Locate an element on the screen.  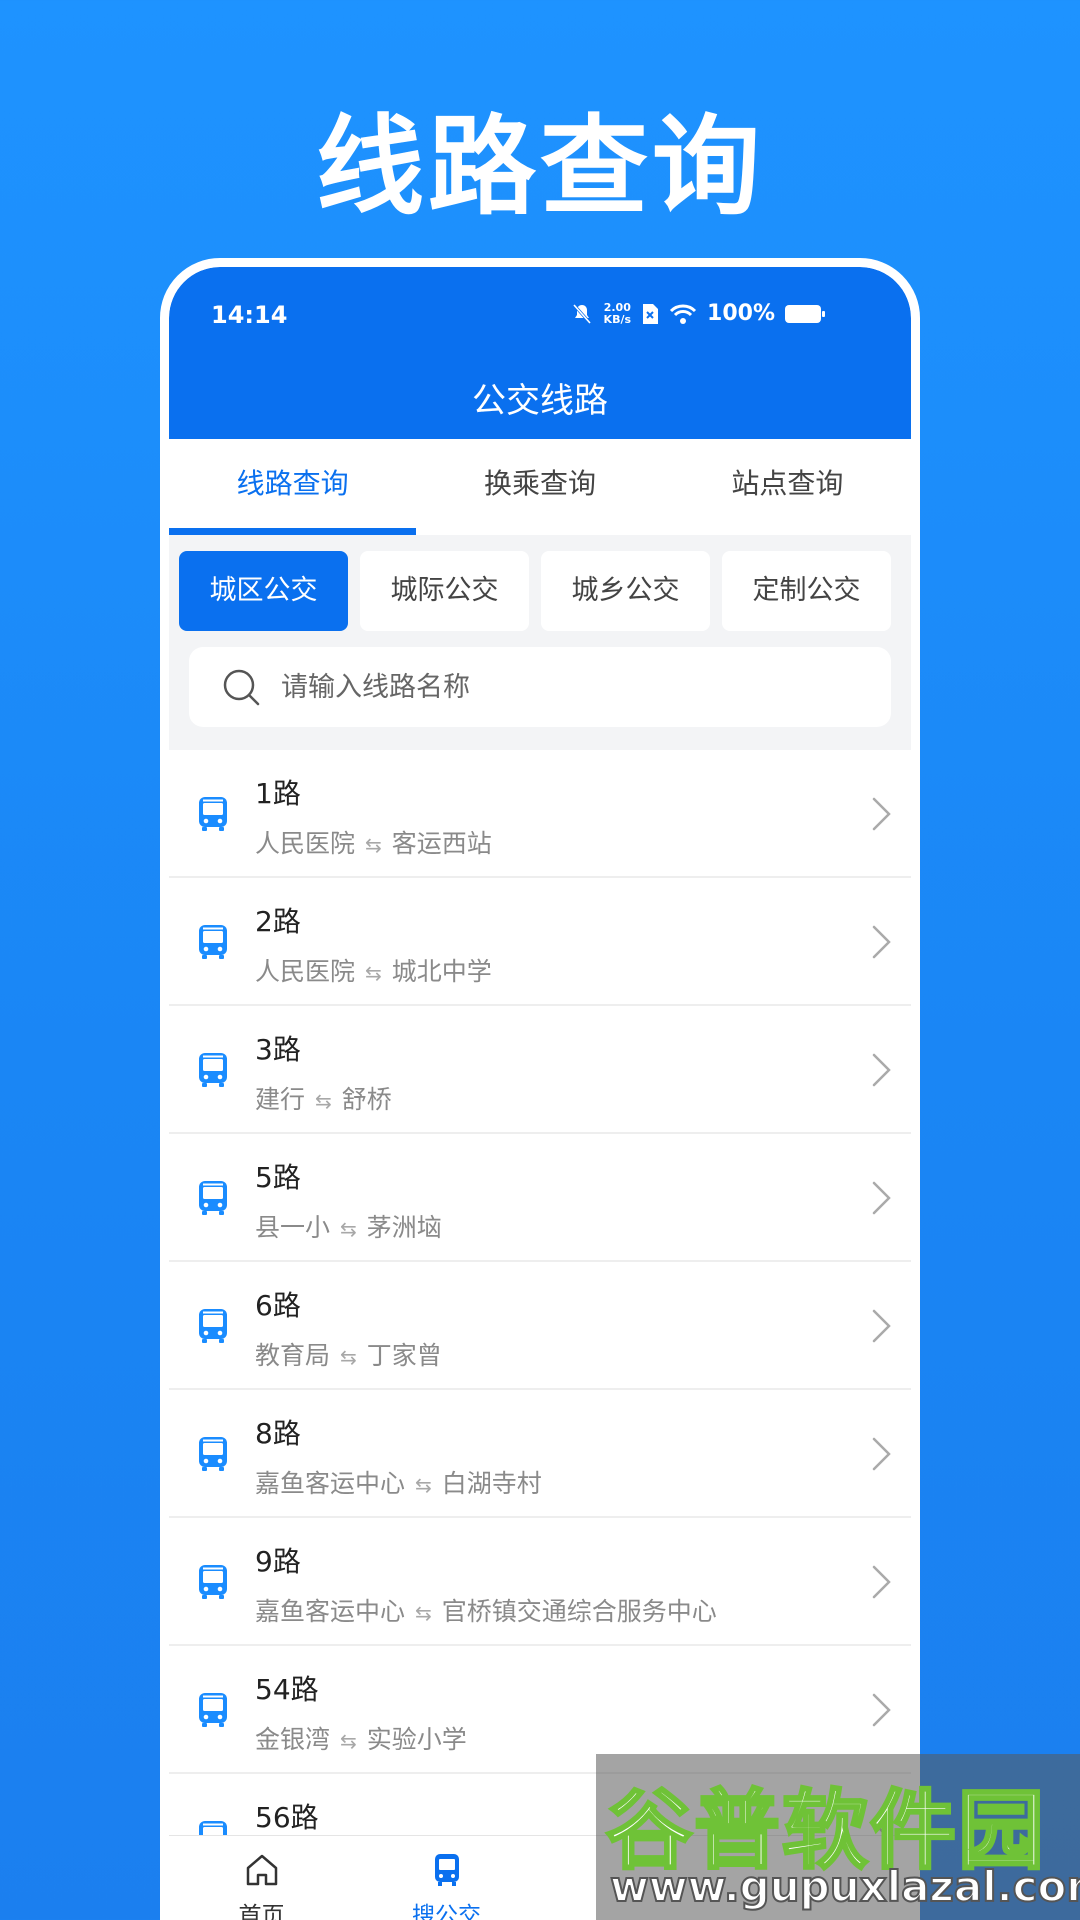
tab-transfer-query: 换乘查询 is located at coordinates (539, 487).